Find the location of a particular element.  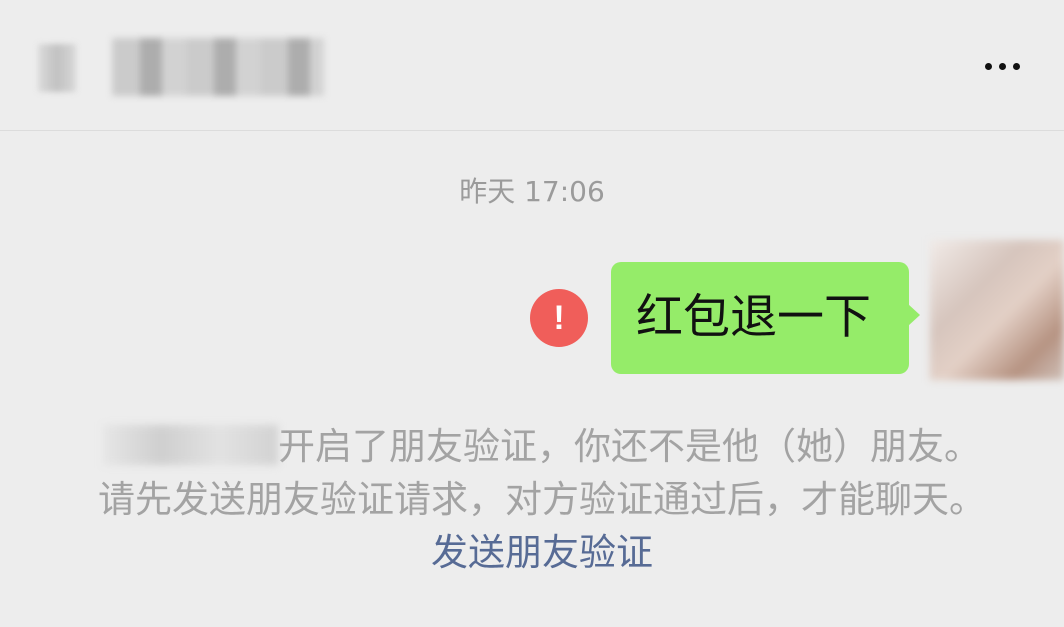

message-text: 红包退一下 is located at coordinates (753, 317).